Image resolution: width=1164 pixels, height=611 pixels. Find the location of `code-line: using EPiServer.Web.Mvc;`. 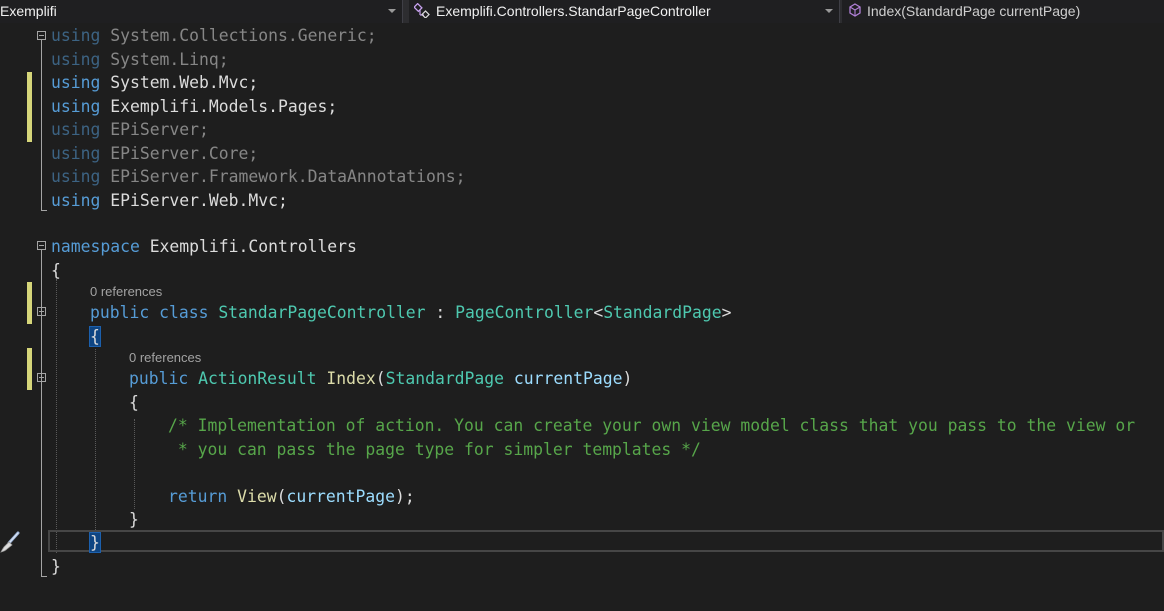

code-line: using EPiServer.Web.Mvc; is located at coordinates (169, 200).